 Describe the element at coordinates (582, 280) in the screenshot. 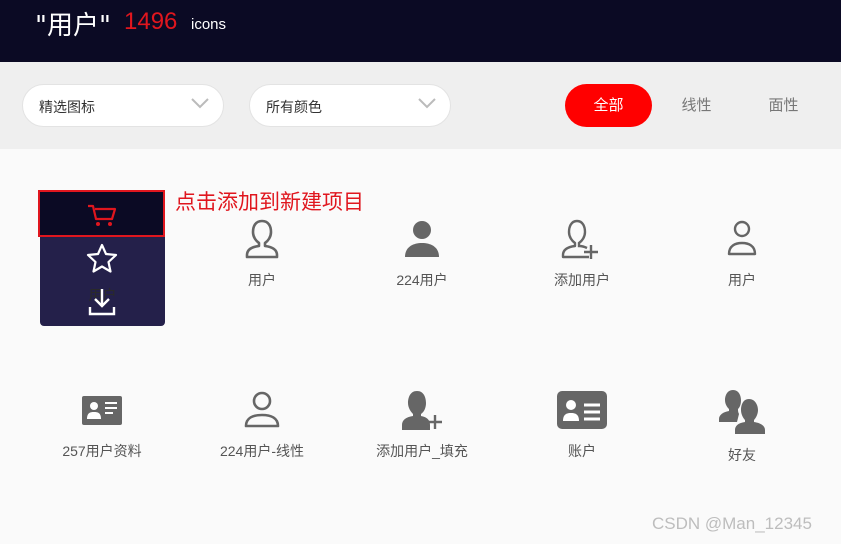

I see `icon-label: 添加用户` at that location.